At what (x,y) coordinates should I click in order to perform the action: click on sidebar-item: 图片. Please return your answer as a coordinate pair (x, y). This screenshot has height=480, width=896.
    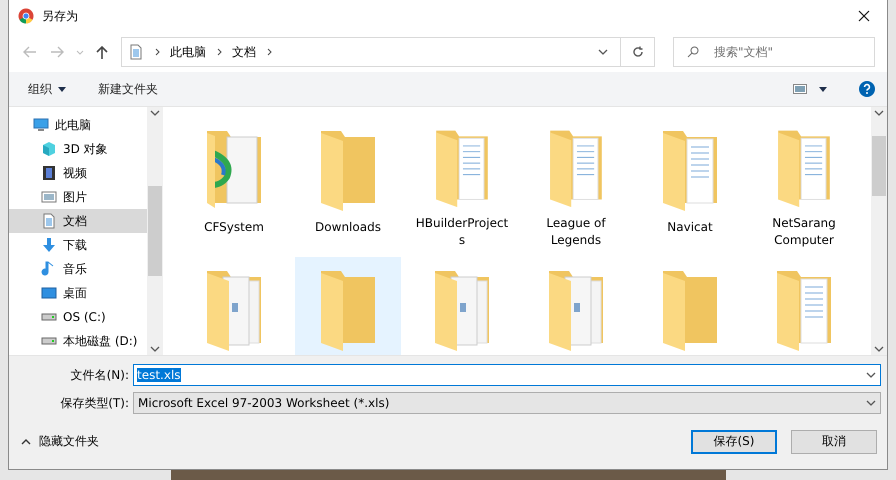
    Looking at the image, I should click on (78, 197).